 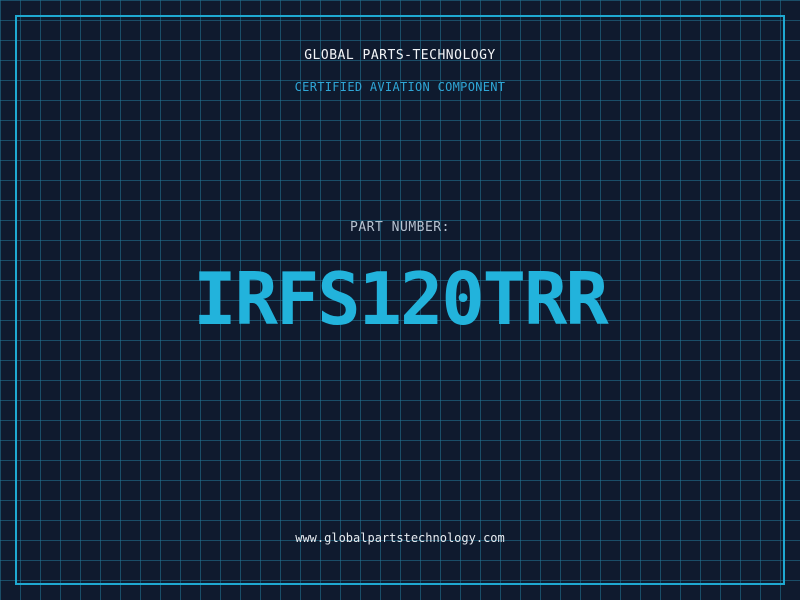 What do you see at coordinates (400, 55) in the screenshot?
I see `company-name: GLOBAL PARTS-TECHNOLOGY` at bounding box center [400, 55].